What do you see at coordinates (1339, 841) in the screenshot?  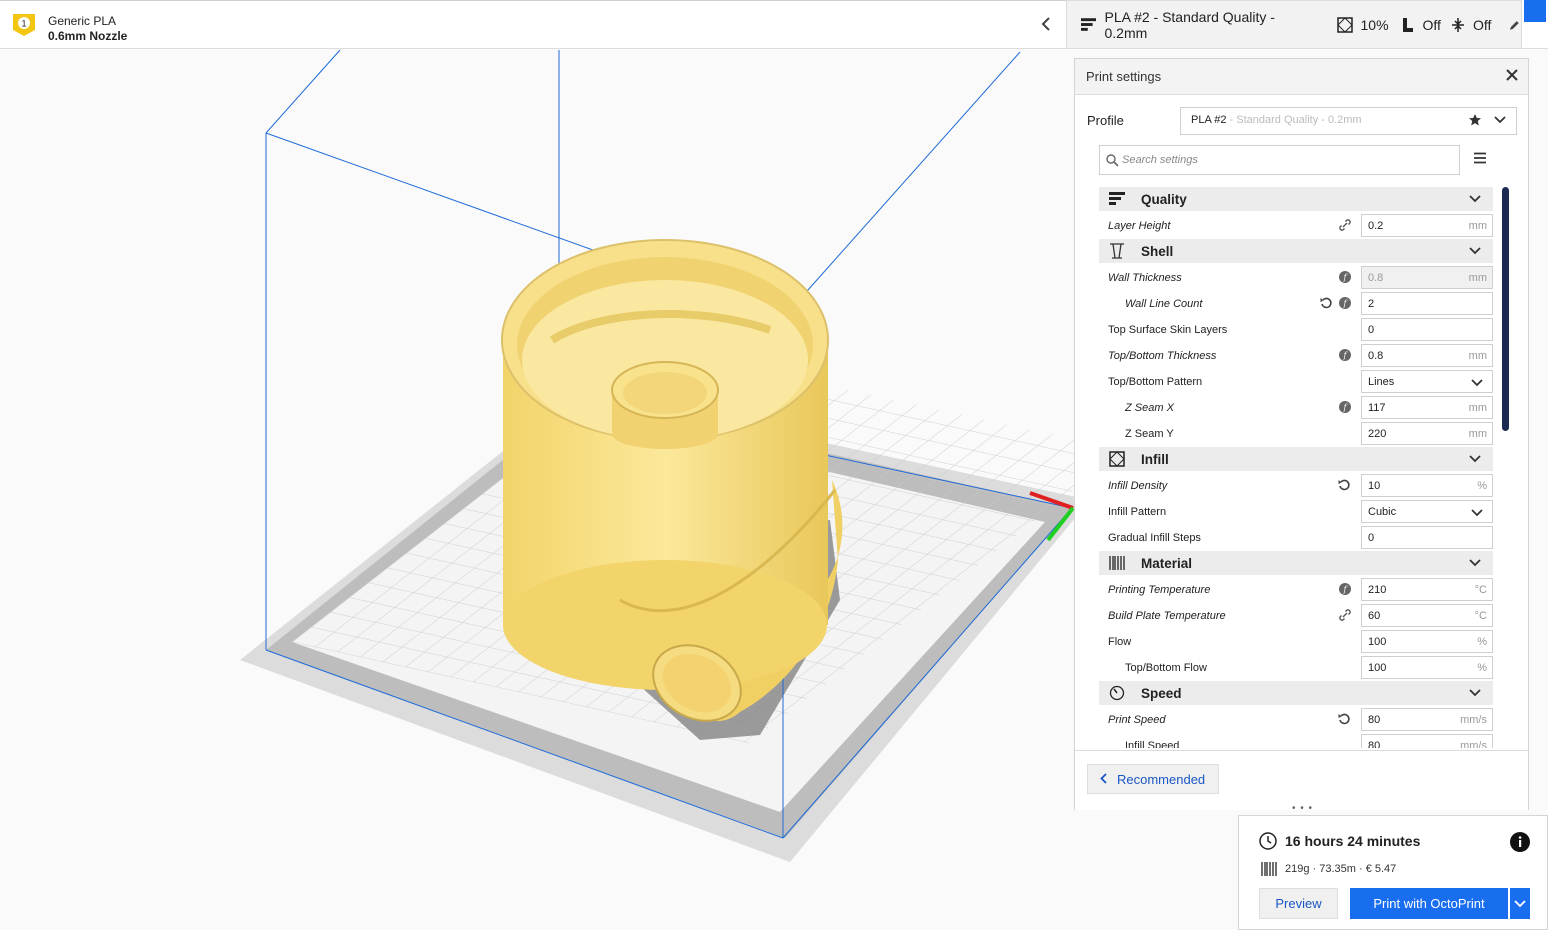 I see `print-time: 16 hours 24 minutes` at bounding box center [1339, 841].